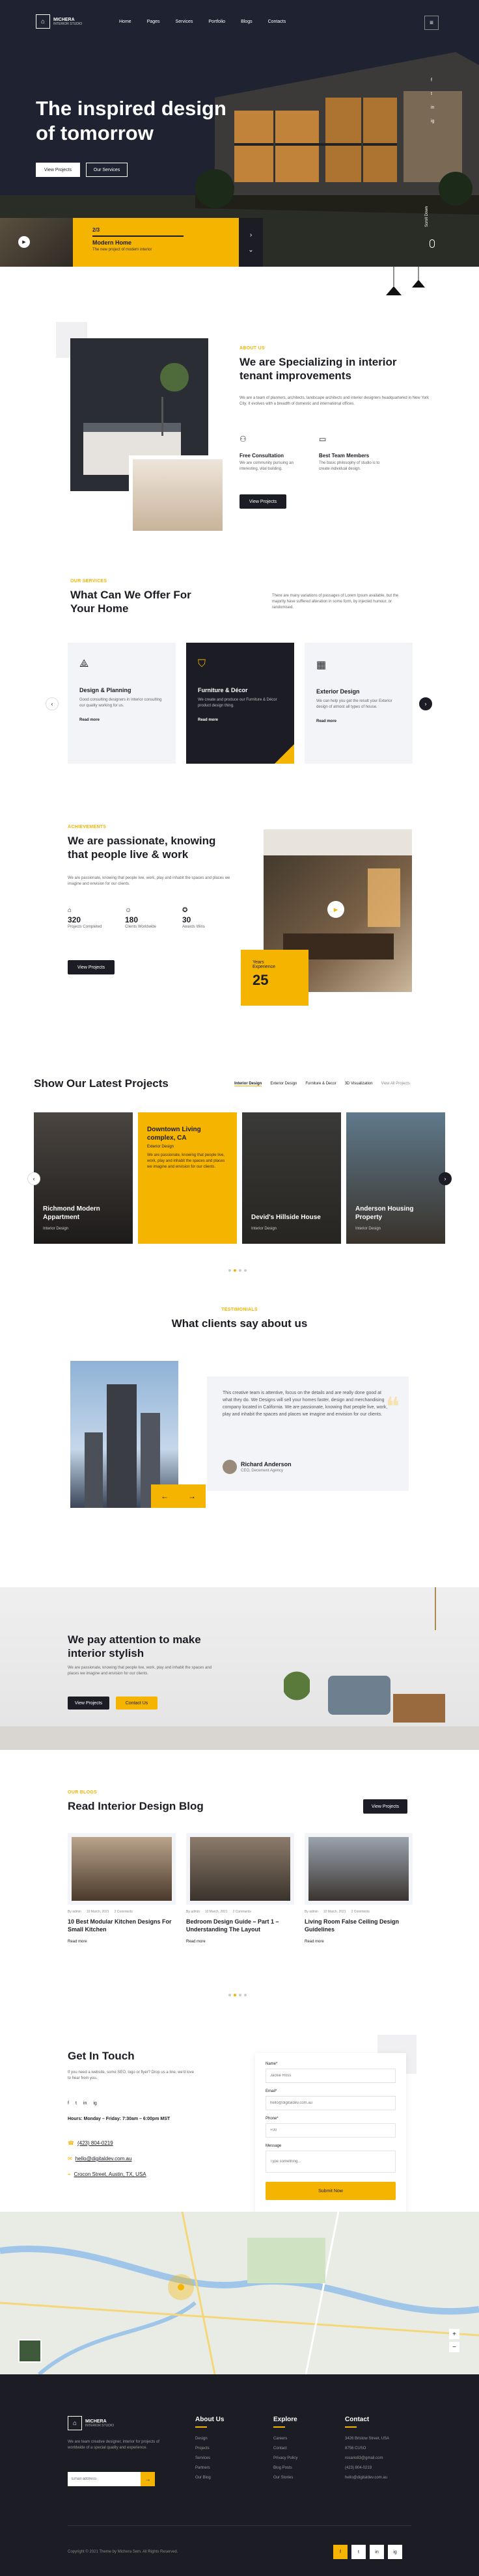  I want to click on map-zoom-out-icon: −, so click(454, 2347).